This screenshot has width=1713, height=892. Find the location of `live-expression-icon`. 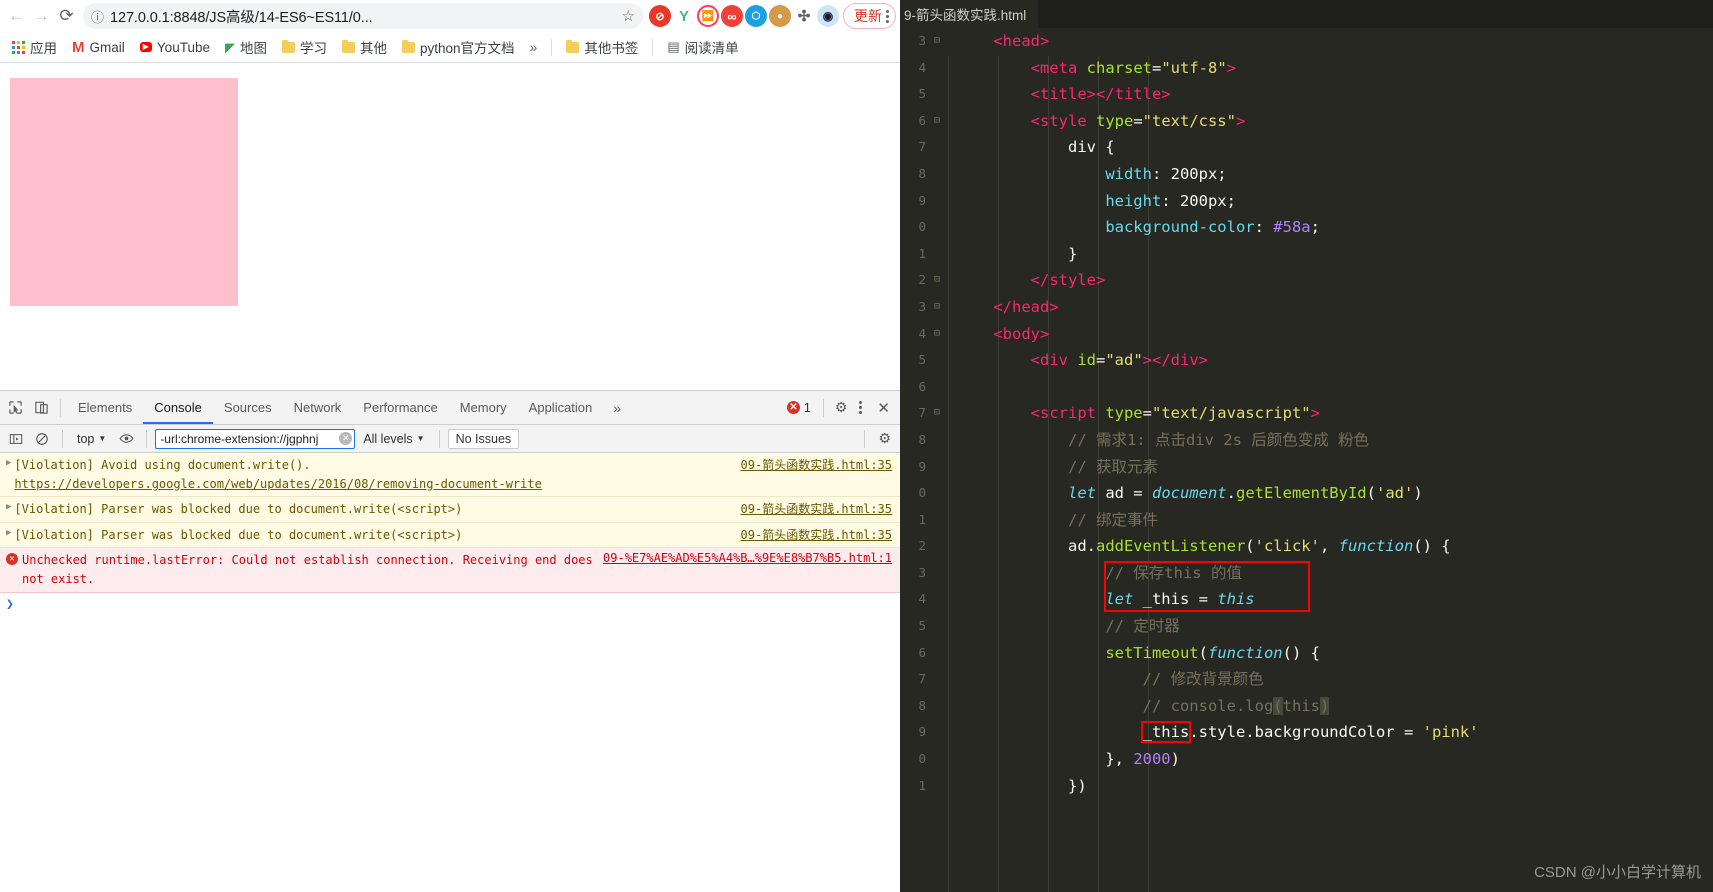

live-expression-icon is located at coordinates (126, 439).